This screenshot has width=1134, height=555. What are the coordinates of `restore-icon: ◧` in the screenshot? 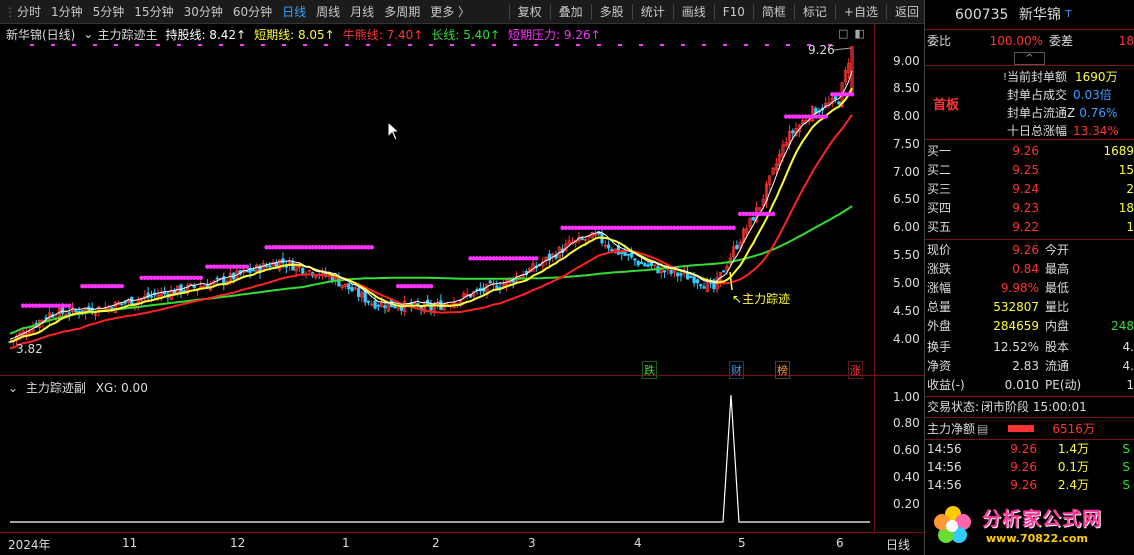 It's located at (859, 33).